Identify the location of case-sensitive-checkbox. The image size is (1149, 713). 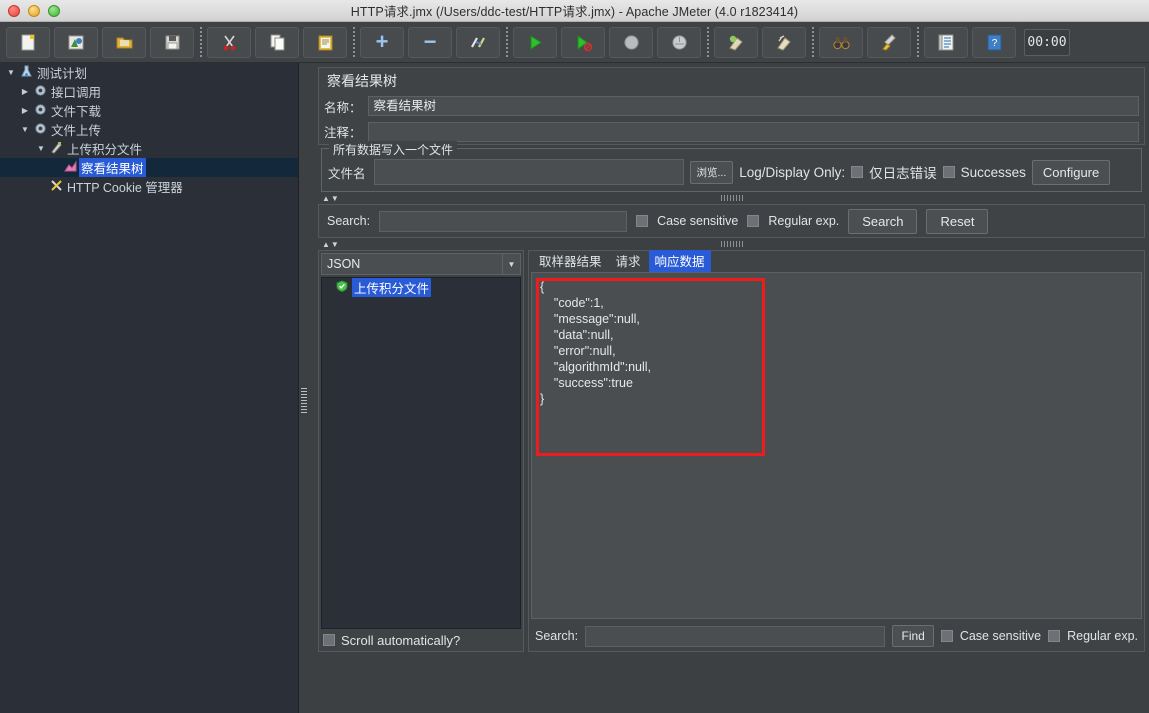
(642, 221).